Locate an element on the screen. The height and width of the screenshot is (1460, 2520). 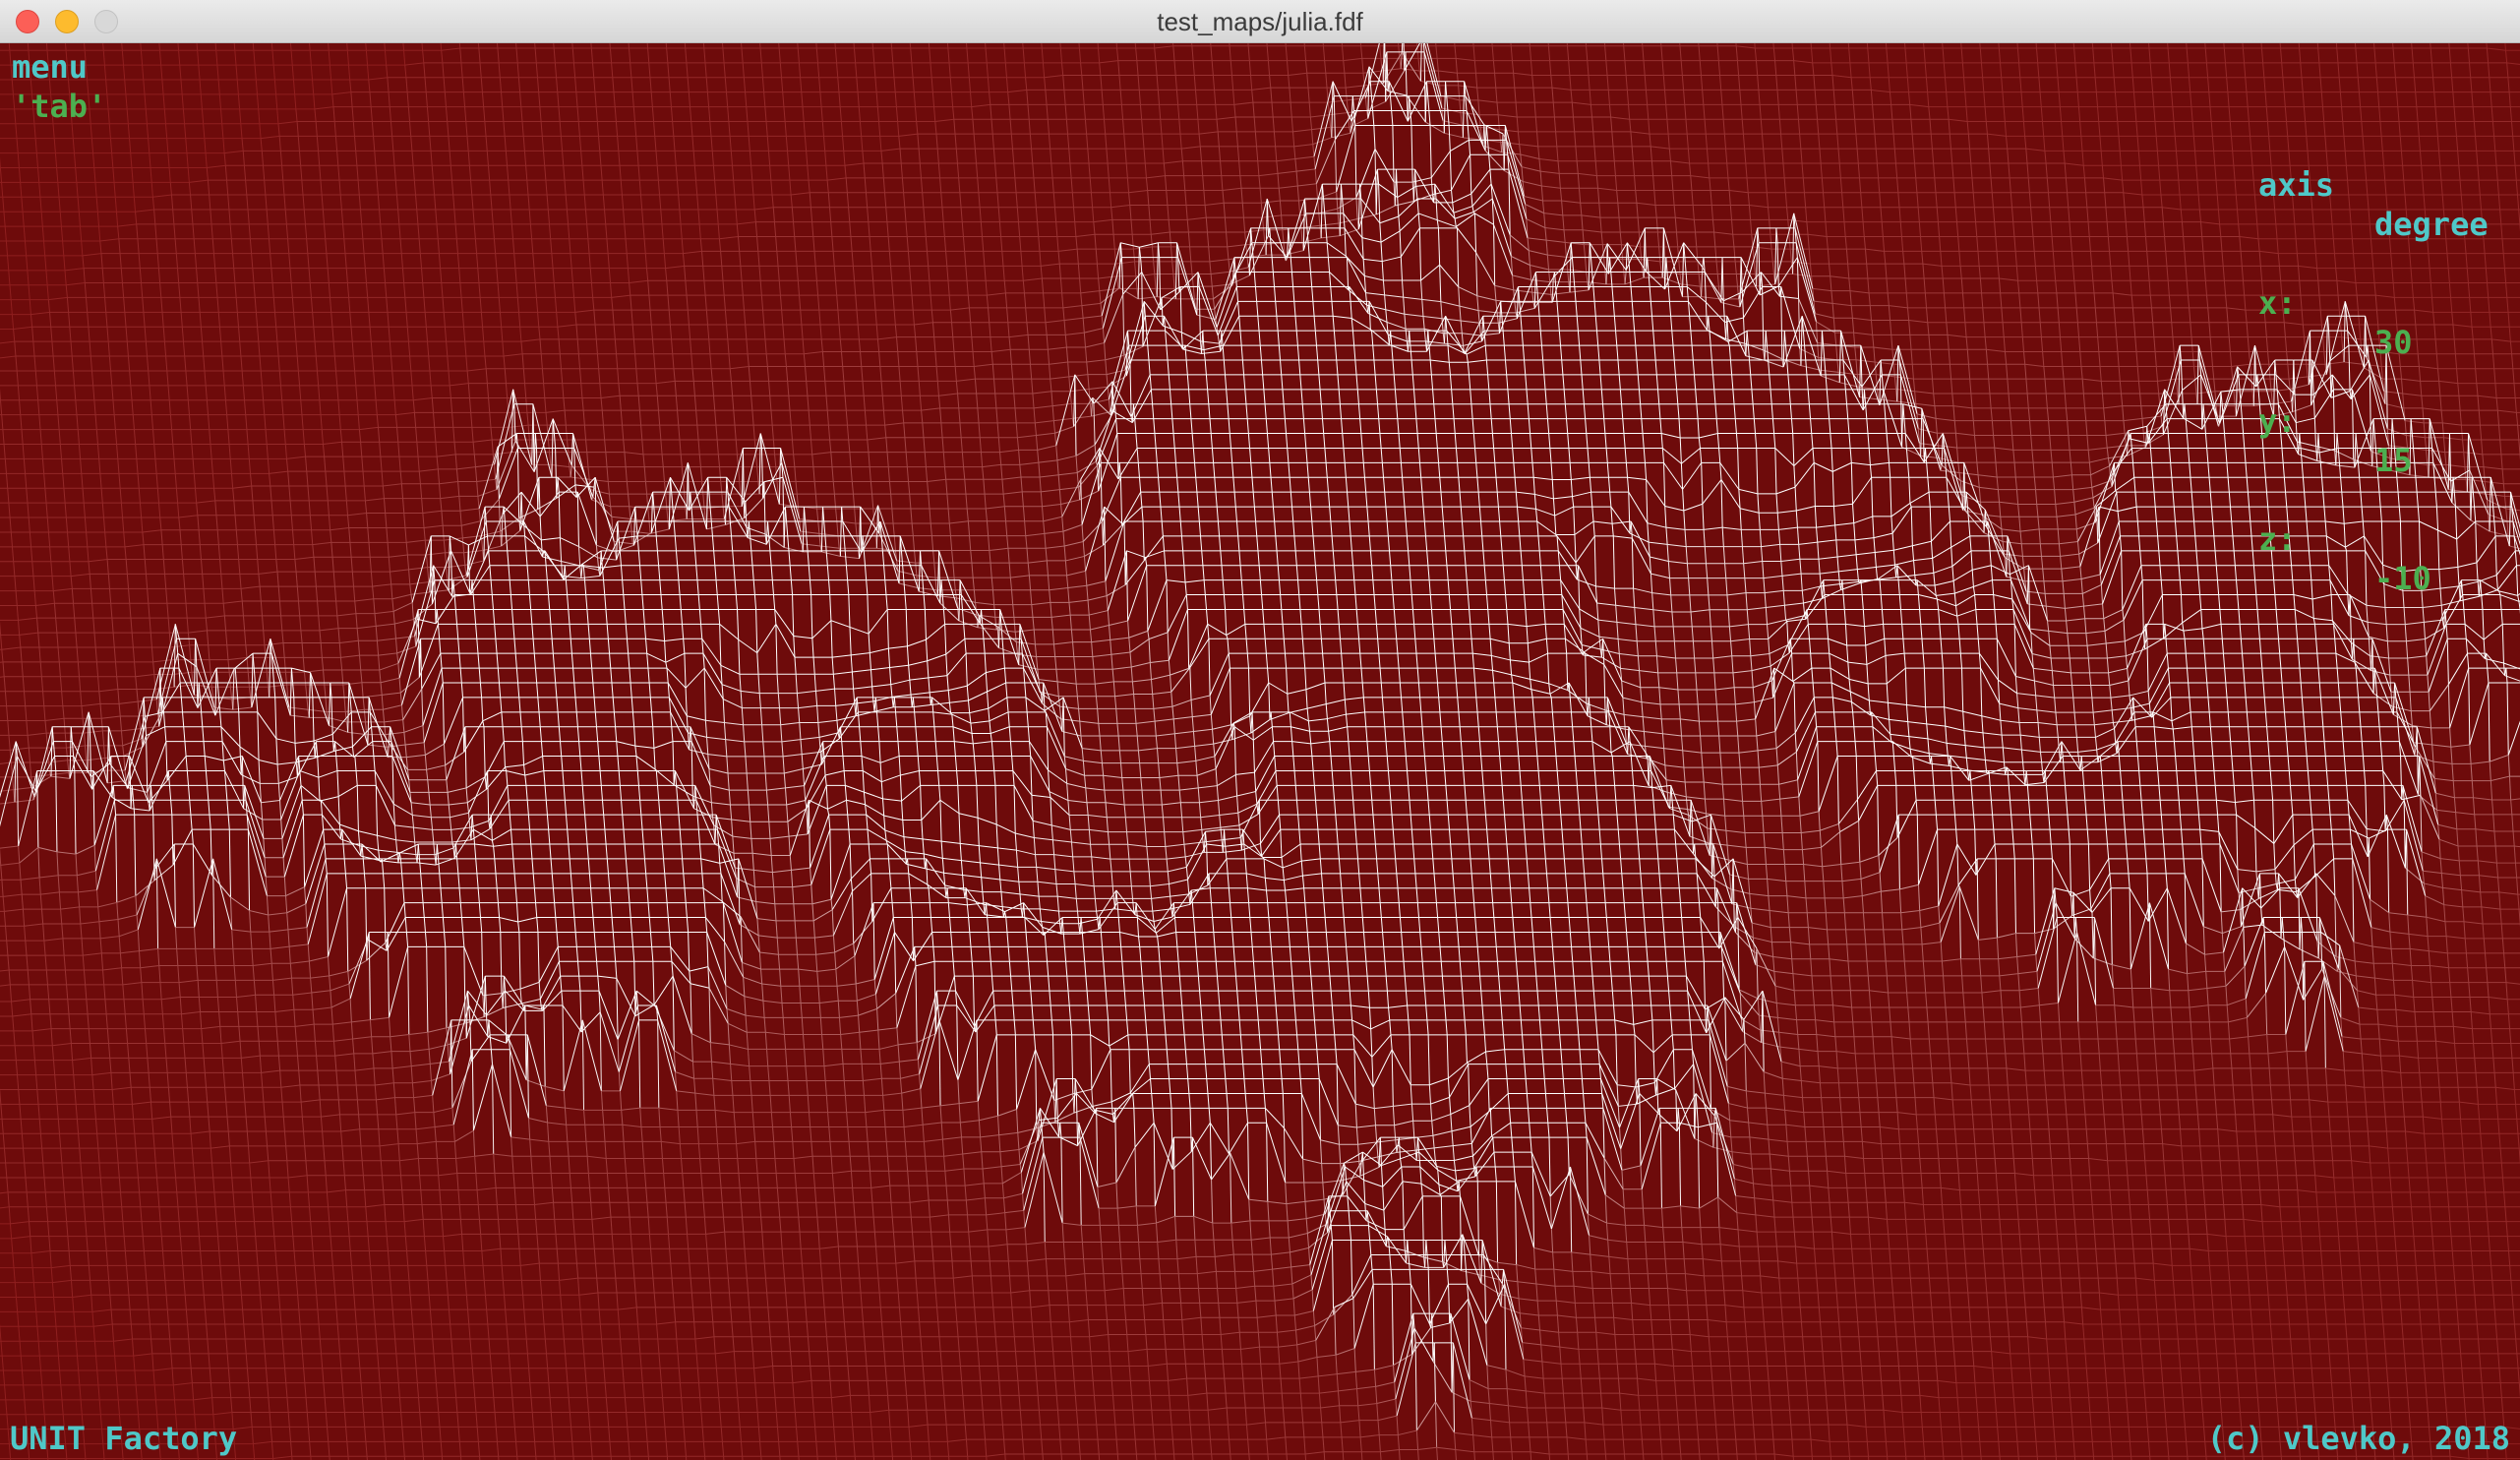
title-bar: test_maps/julia.fdf is located at coordinates (1260, 21).